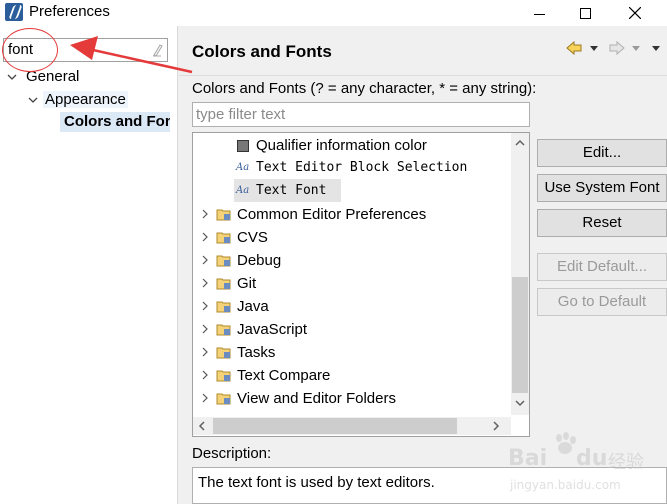 This screenshot has width=667, height=504. Describe the element at coordinates (69, 11) in the screenshot. I see `window-title: Preferences` at that location.